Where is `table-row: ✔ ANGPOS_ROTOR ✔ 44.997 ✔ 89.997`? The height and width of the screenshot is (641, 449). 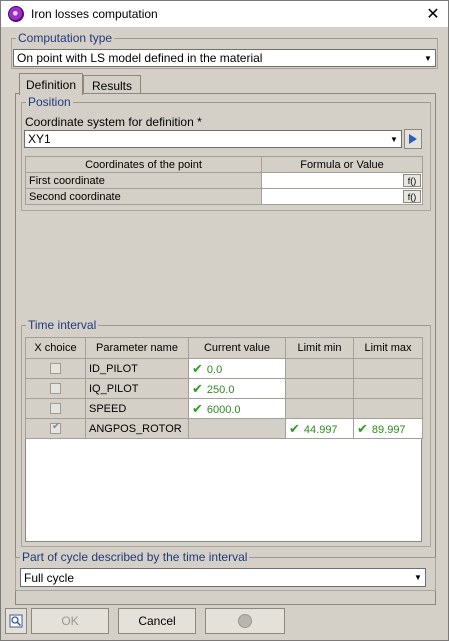
table-row: ✔ ANGPOS_ROTOR ✔ 44.997 ✔ 89.997 is located at coordinates (224, 428).